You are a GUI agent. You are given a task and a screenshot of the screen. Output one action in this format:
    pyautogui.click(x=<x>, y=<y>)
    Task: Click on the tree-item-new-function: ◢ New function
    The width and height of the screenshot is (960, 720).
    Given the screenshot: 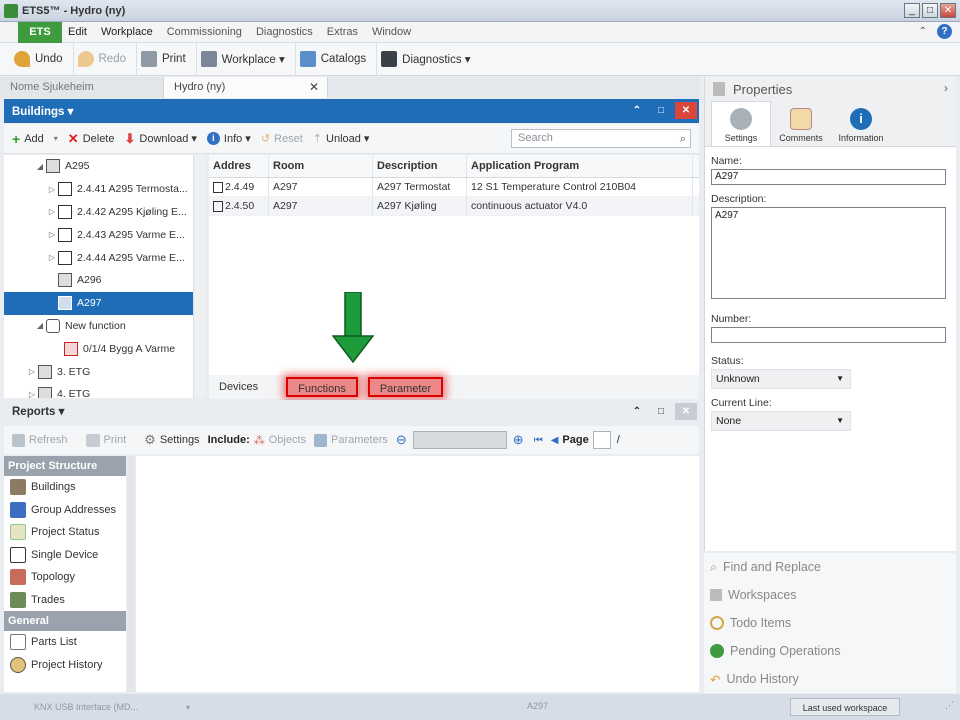 What is the action you would take?
    pyautogui.click(x=98, y=326)
    